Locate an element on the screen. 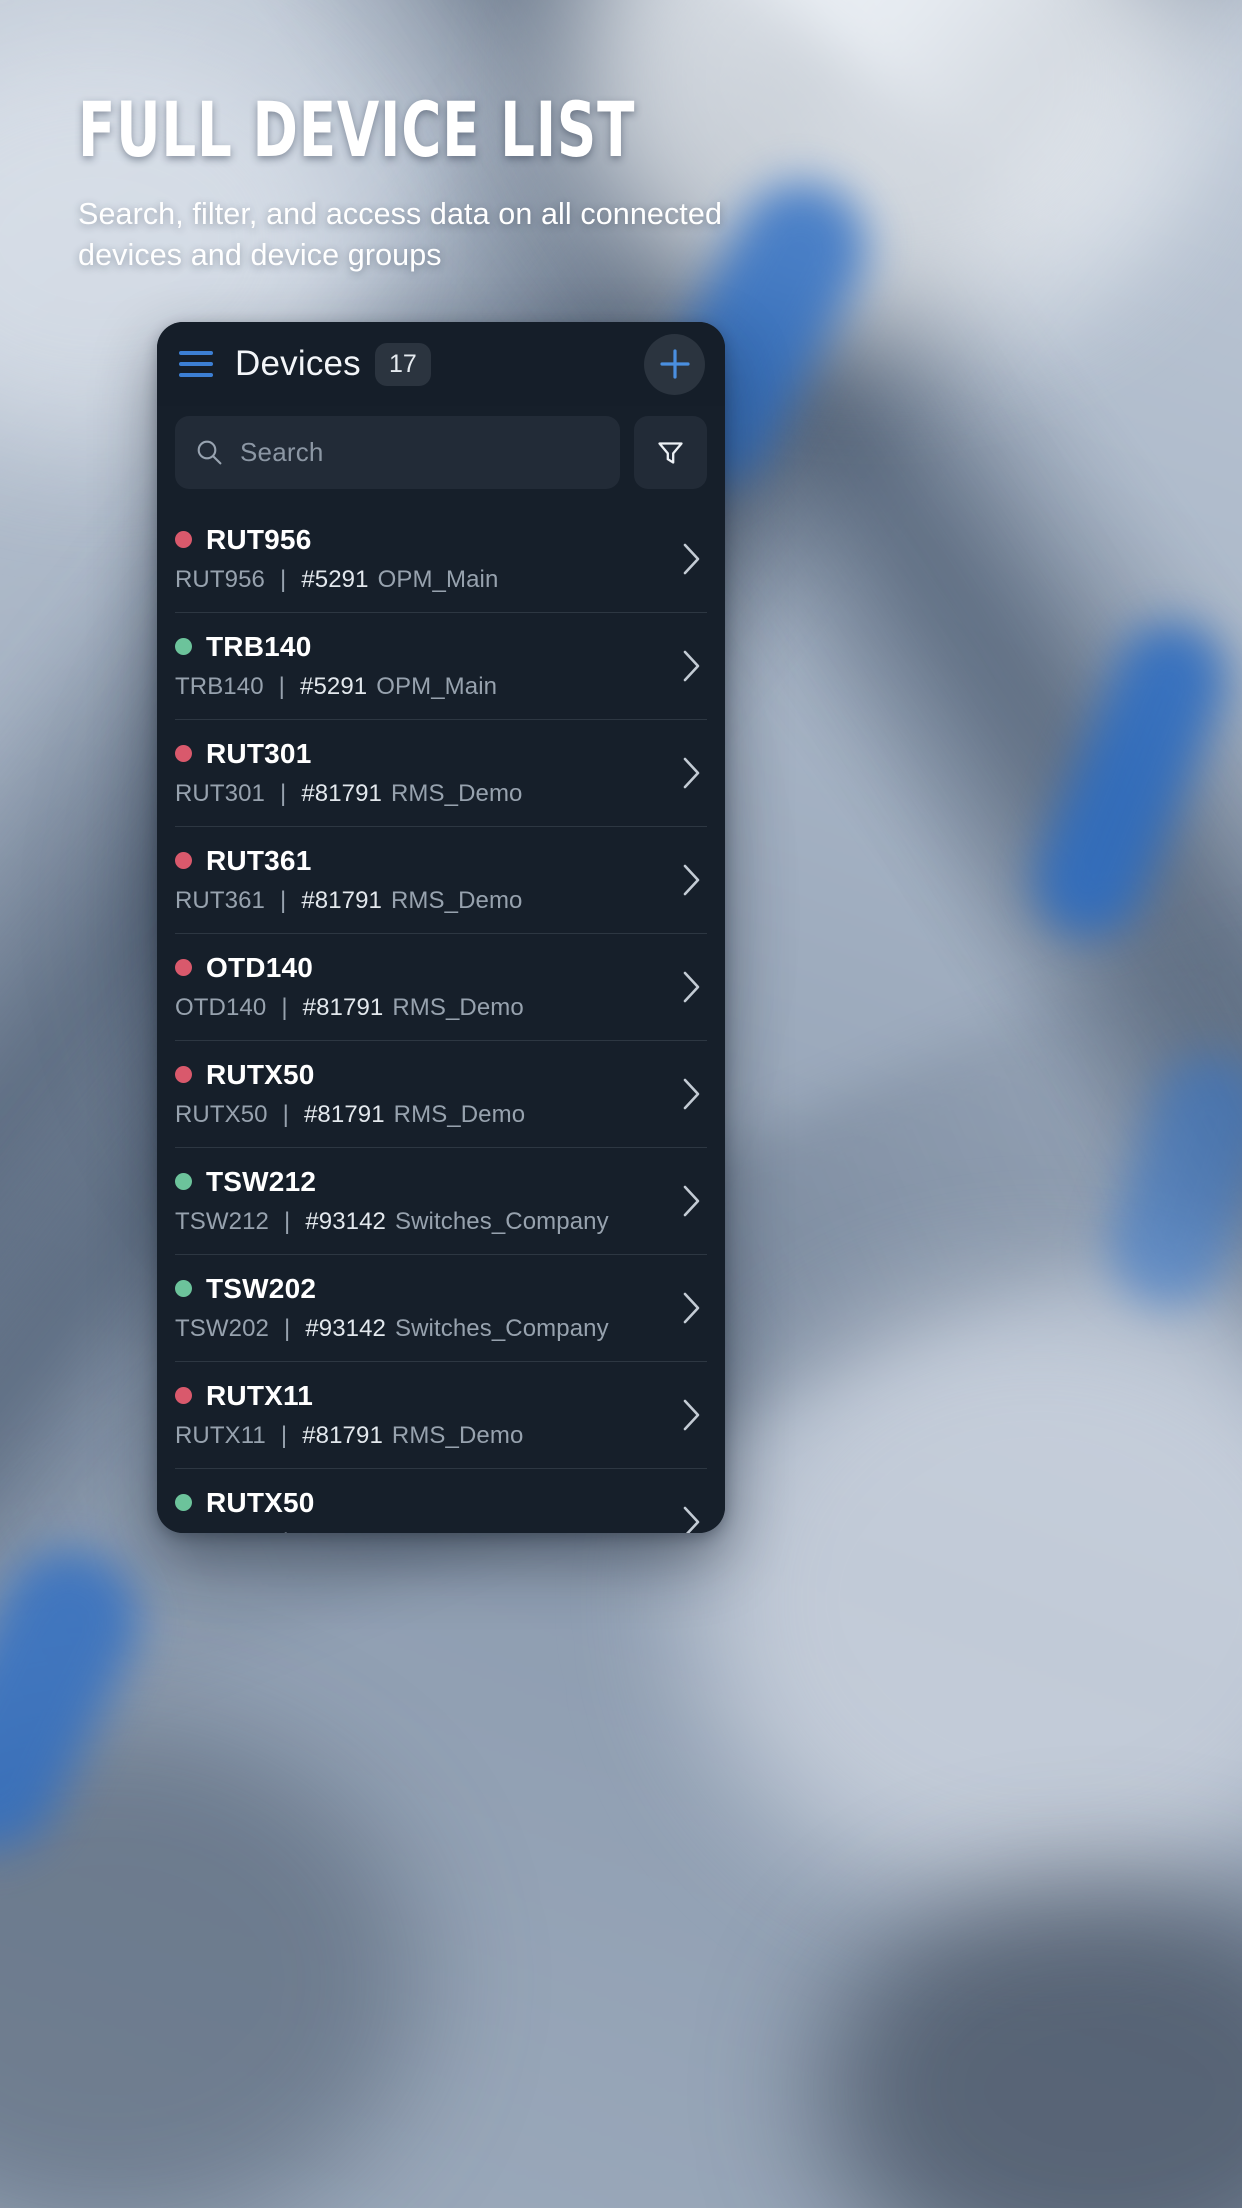 This screenshot has width=1242, height=2208. device-row-content: RUT361 RUT361 | #81791 RMS_Demo is located at coordinates (421, 880).